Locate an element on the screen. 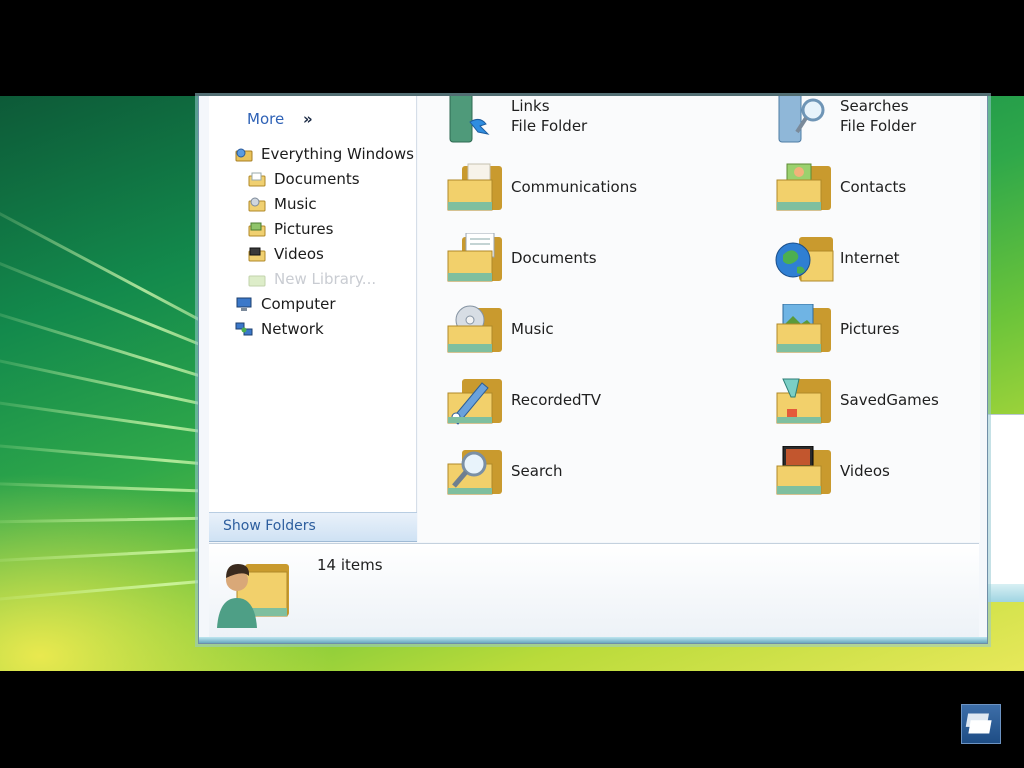 Image resolution: width=1024 pixels, height=768 pixels. file-item-name: Internet is located at coordinates (870, 258).